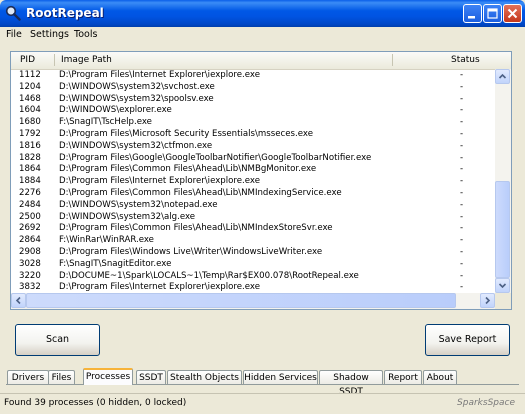  I want to click on table-row: 2500 D:\WINDOWS\system32\alg.exe -, so click(253, 218).